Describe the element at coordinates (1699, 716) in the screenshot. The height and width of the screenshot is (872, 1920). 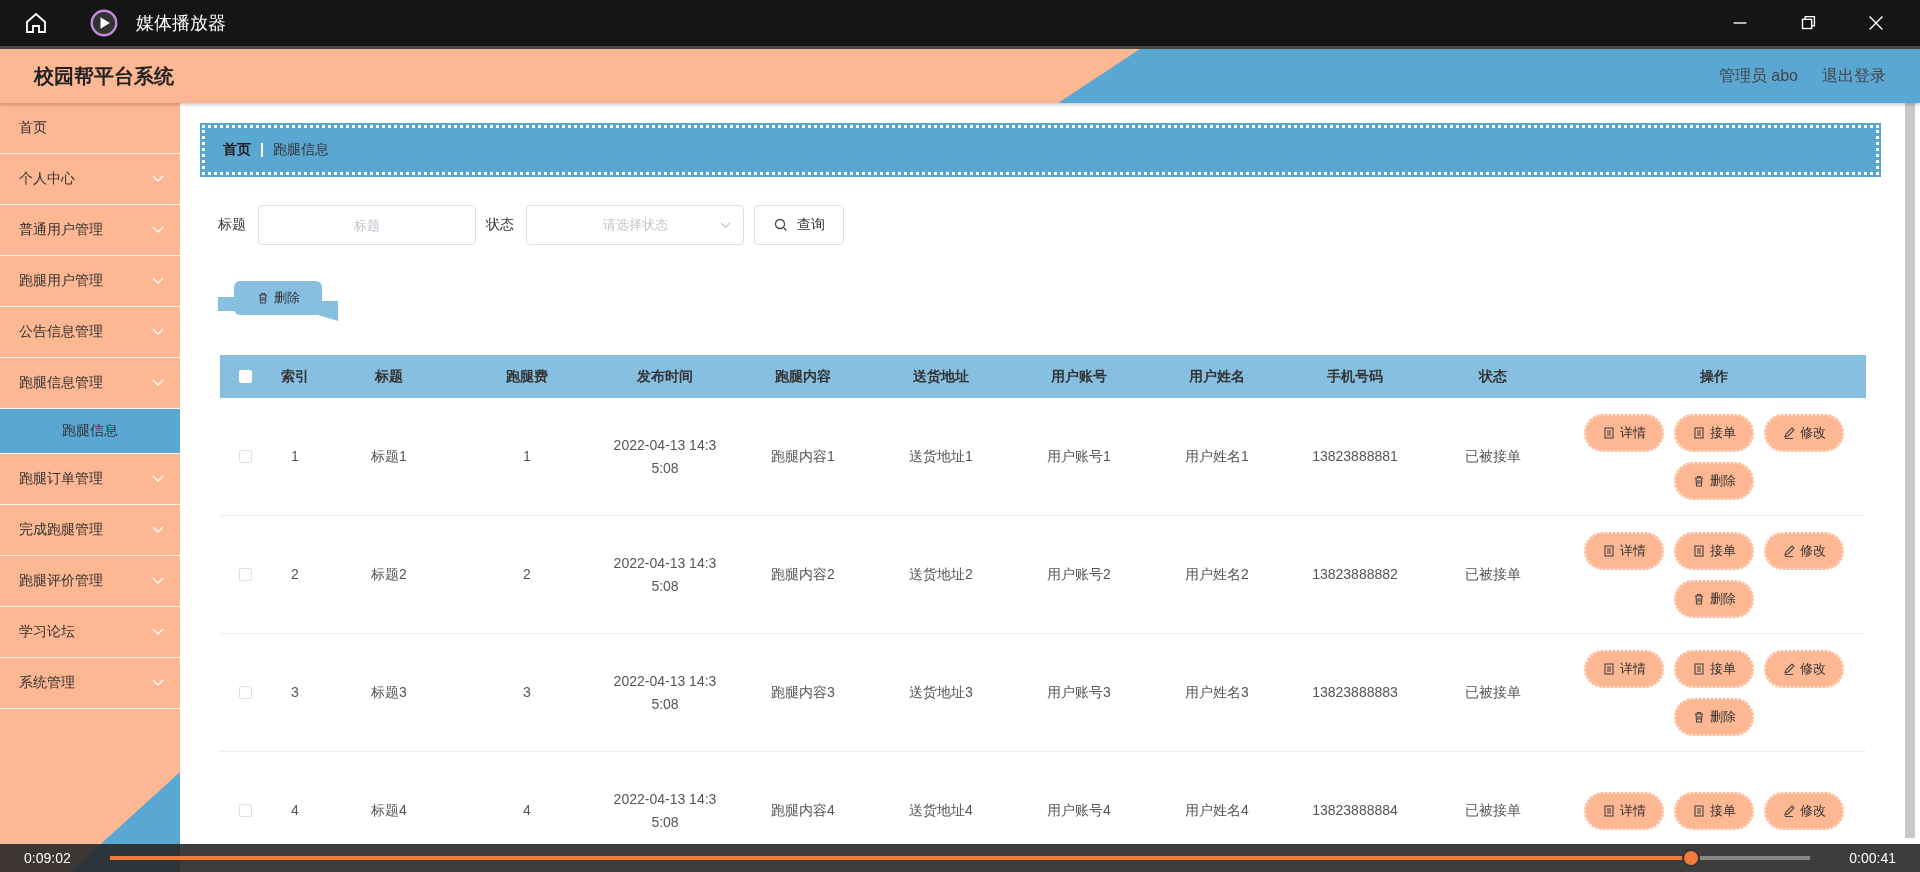
I see `trash-icon` at that location.